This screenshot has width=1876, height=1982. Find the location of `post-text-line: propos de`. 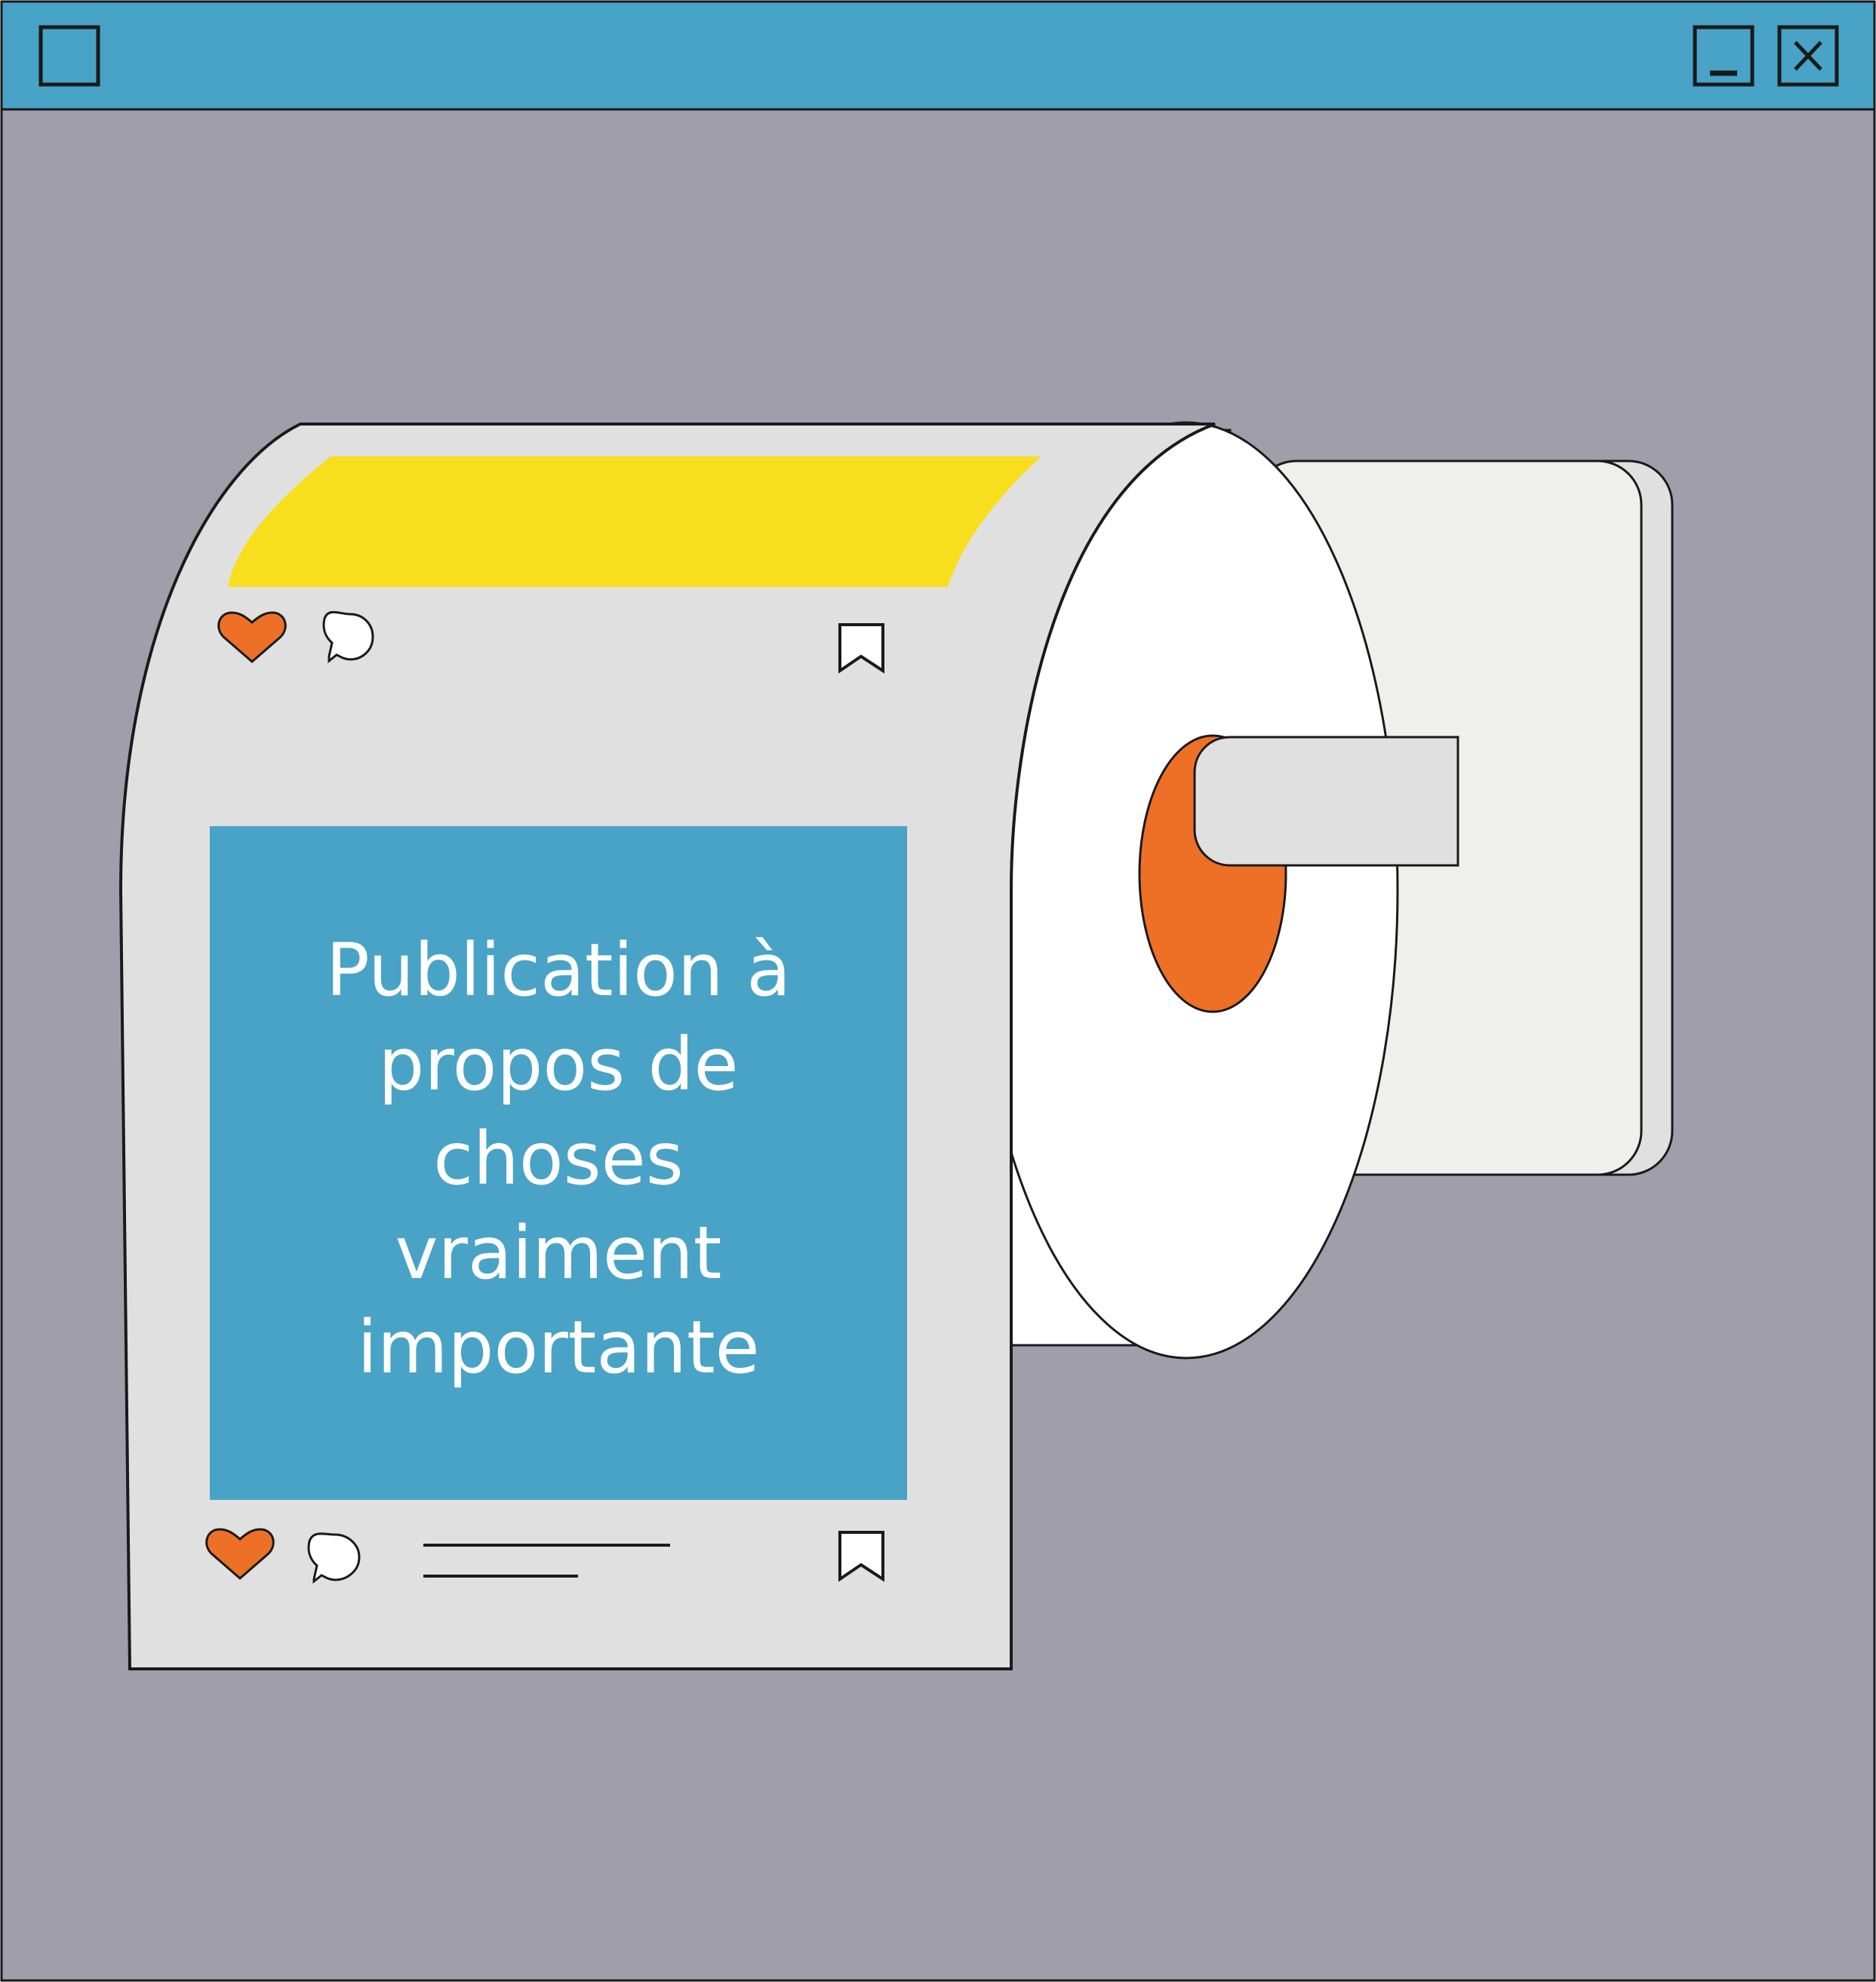

post-text-line: propos de is located at coordinates (558, 1064).